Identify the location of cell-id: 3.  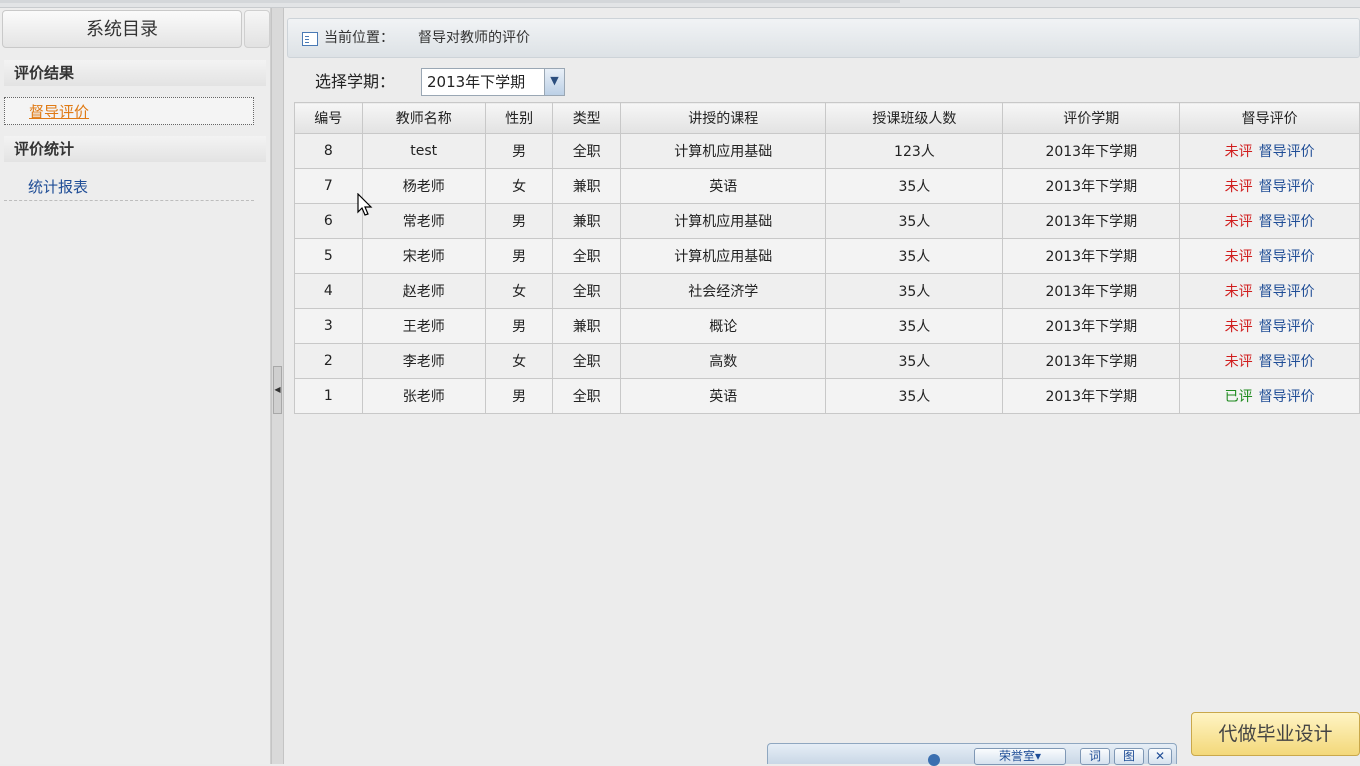
(328, 326).